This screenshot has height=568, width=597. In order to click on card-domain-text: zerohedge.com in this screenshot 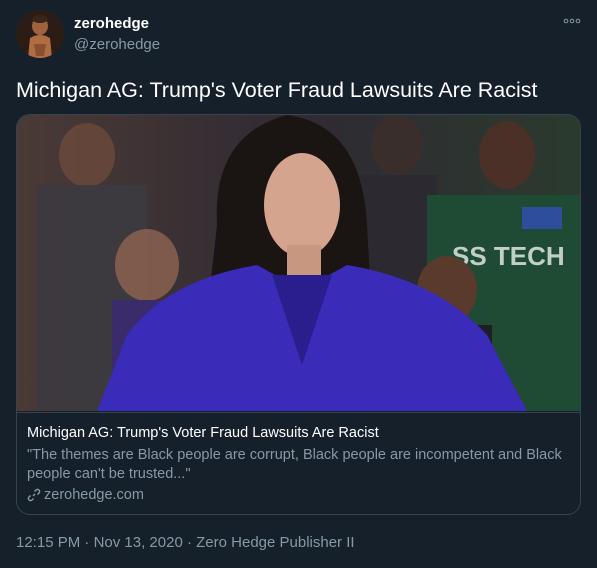, I will do `click(94, 495)`.